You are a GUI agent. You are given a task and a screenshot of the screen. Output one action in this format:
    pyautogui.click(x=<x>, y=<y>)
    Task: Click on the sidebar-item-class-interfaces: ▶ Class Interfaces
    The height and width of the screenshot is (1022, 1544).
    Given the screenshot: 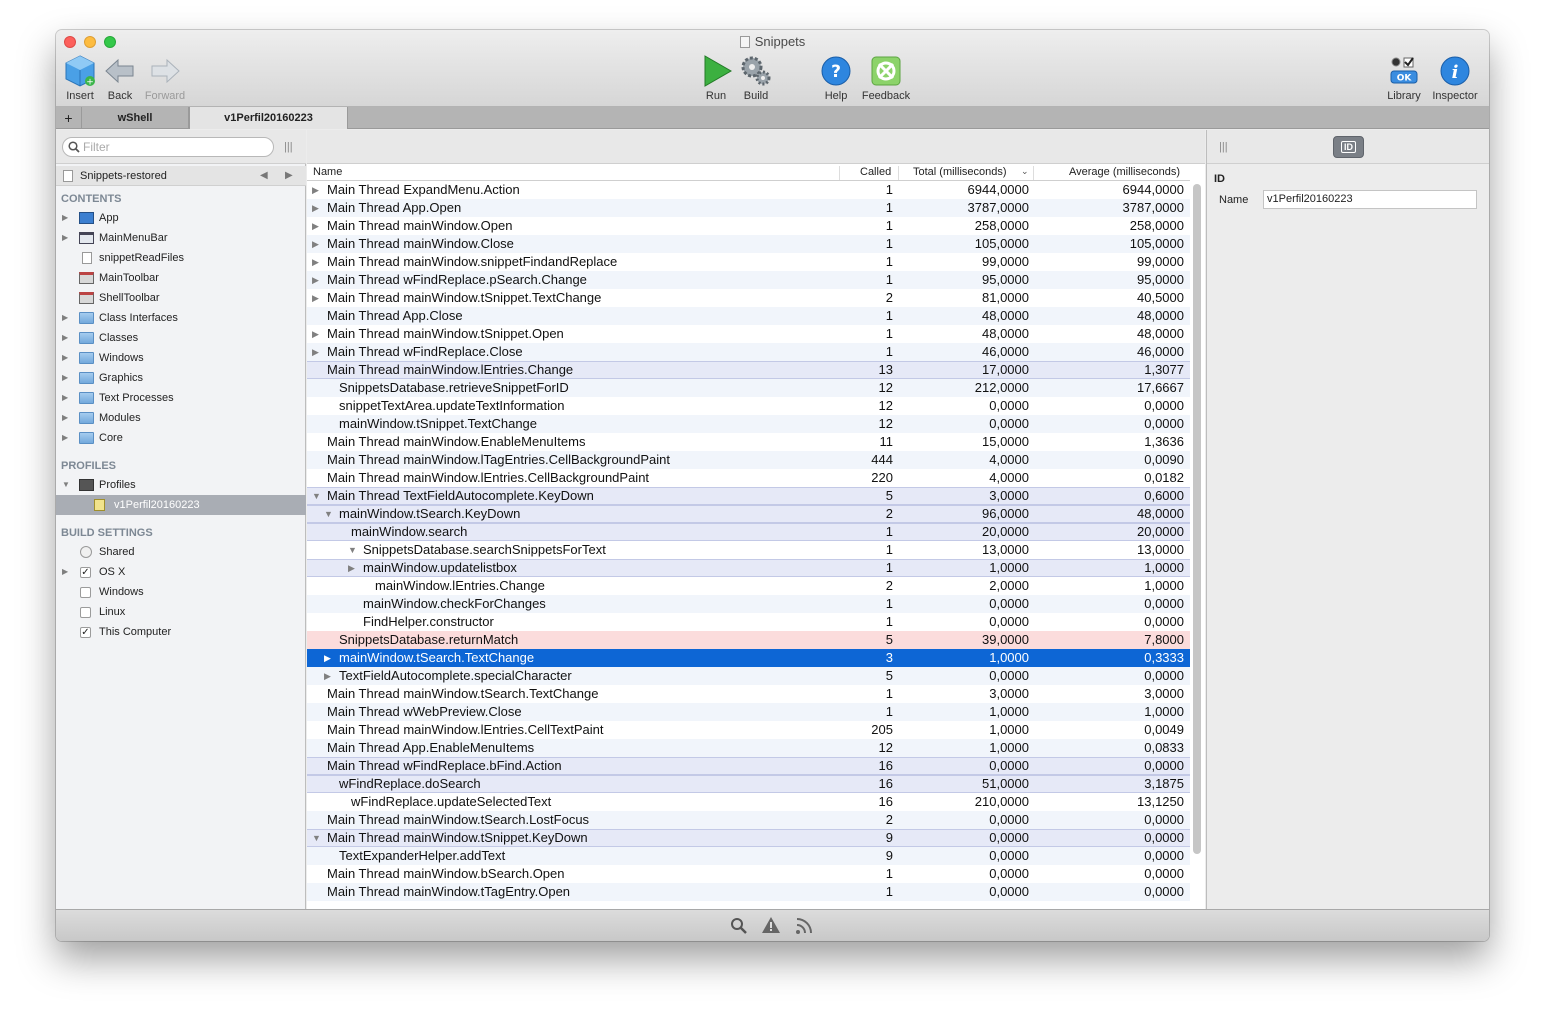 What is the action you would take?
    pyautogui.click(x=181, y=318)
    